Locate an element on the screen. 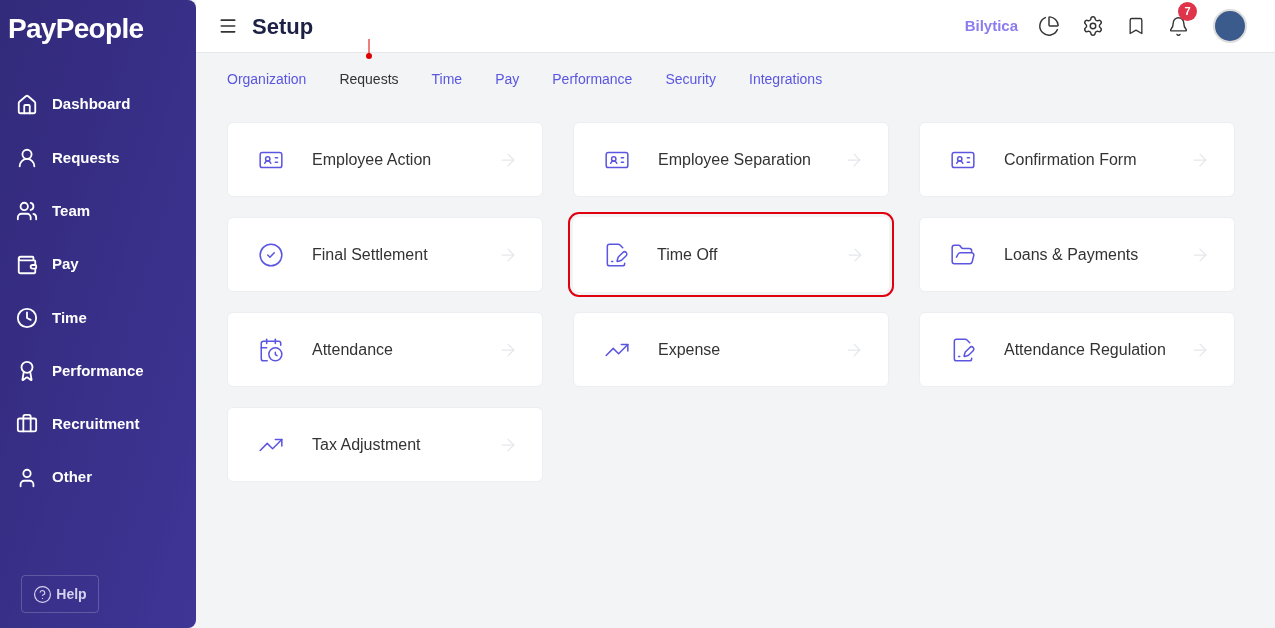  sidebar-item: Team is located at coordinates (98, 211).